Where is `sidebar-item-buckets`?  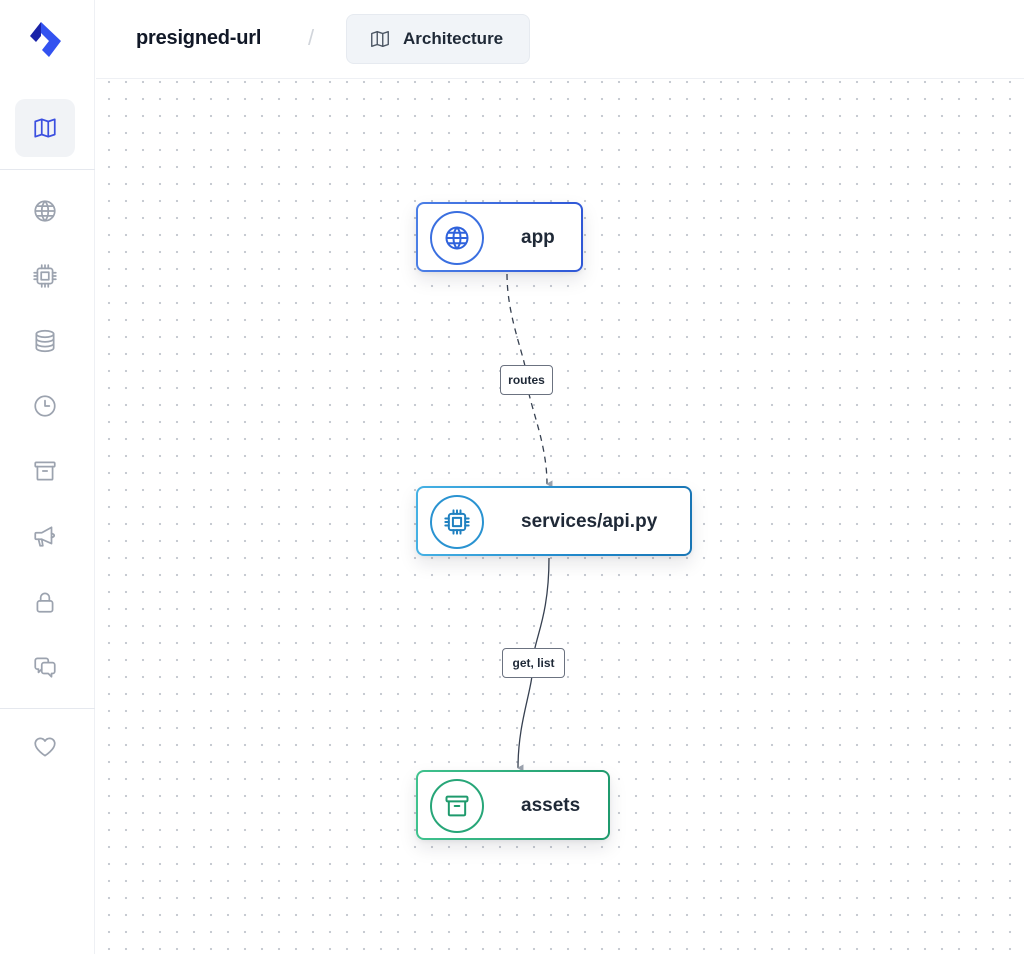
sidebar-item-buckets is located at coordinates (45, 471).